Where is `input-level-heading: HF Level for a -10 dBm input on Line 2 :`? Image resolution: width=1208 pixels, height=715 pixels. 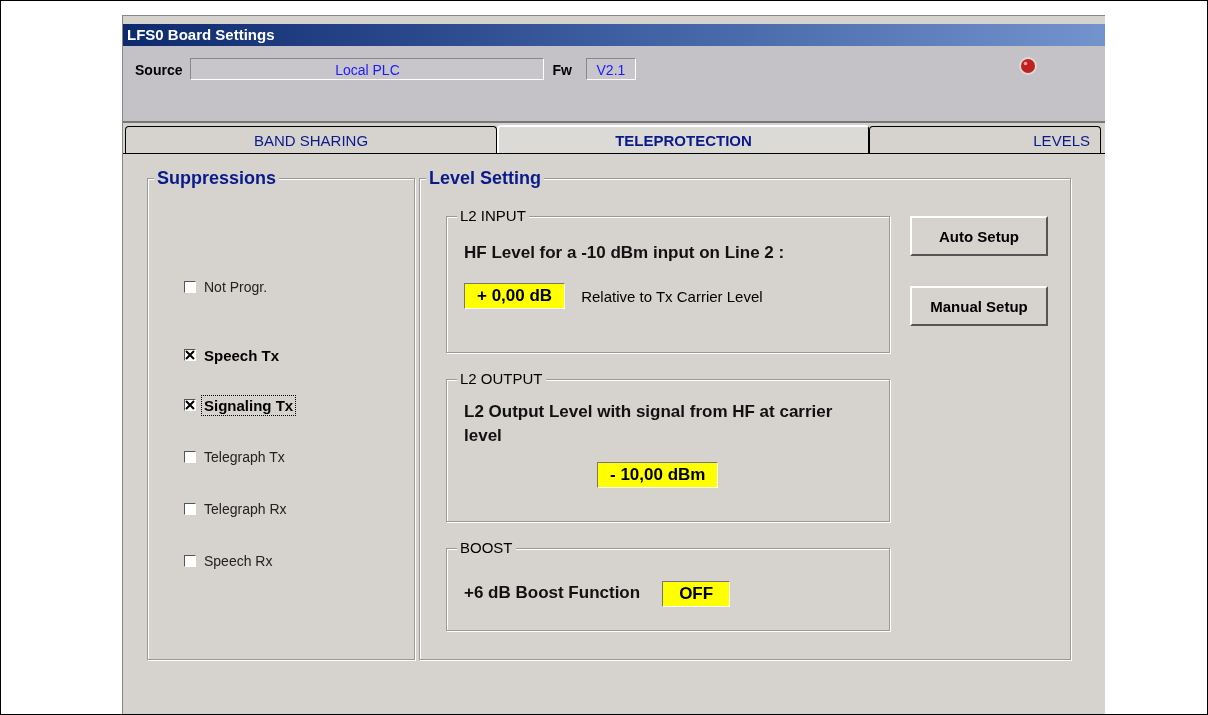 input-level-heading: HF Level for a -10 dBm input on Line 2 : is located at coordinates (625, 253).